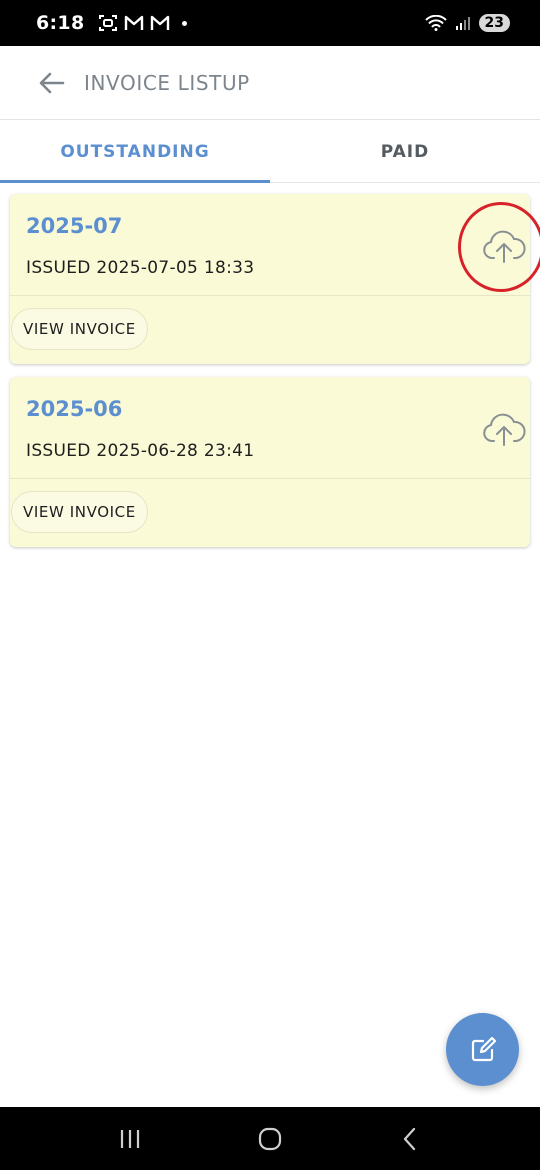 The height and width of the screenshot is (1170, 540). What do you see at coordinates (60, 23) in the screenshot?
I see `status-time: 6:18` at bounding box center [60, 23].